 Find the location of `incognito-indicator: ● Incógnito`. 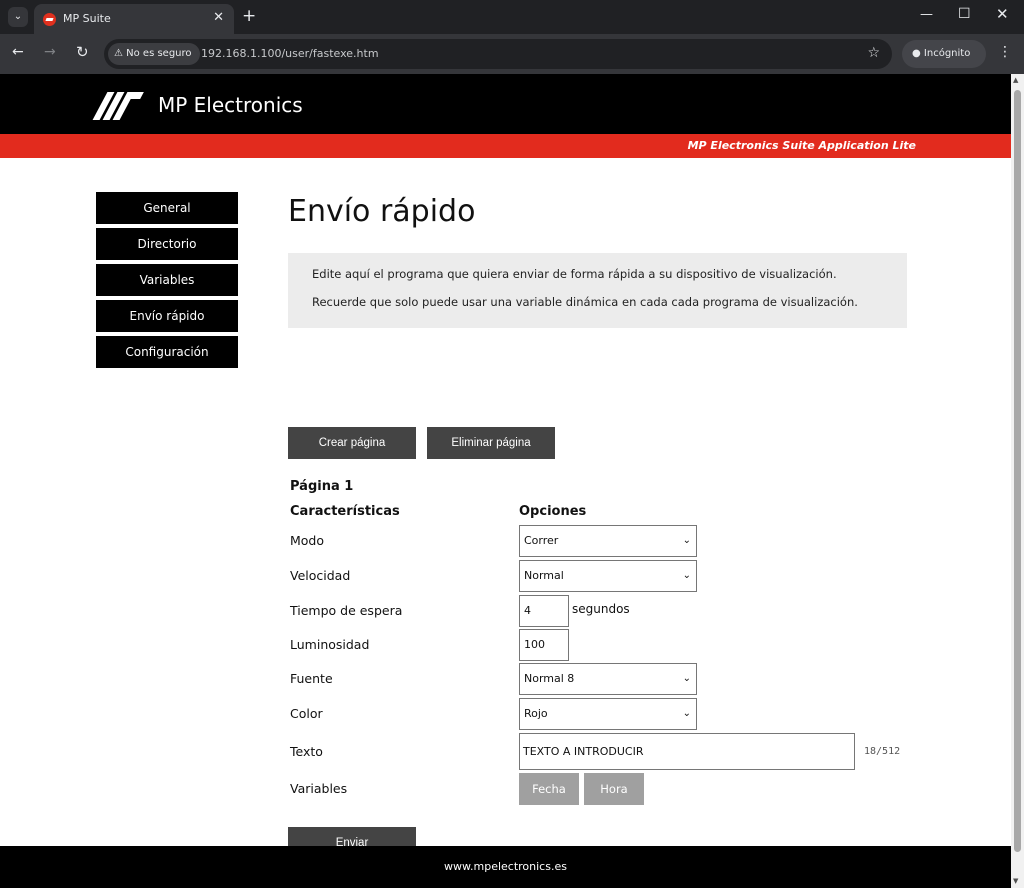

incognito-indicator: ● Incógnito is located at coordinates (944, 54).